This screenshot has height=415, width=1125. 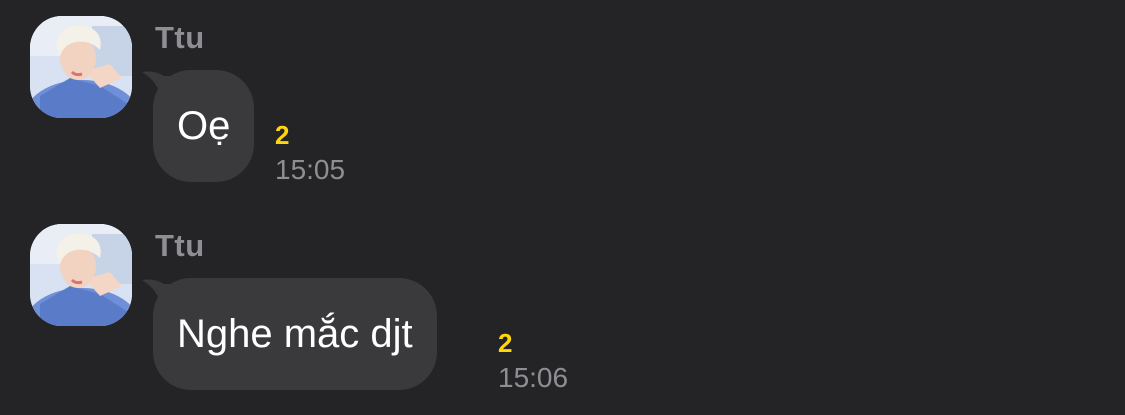 I want to click on message-bubble: Oẹ, so click(x=198, y=126).